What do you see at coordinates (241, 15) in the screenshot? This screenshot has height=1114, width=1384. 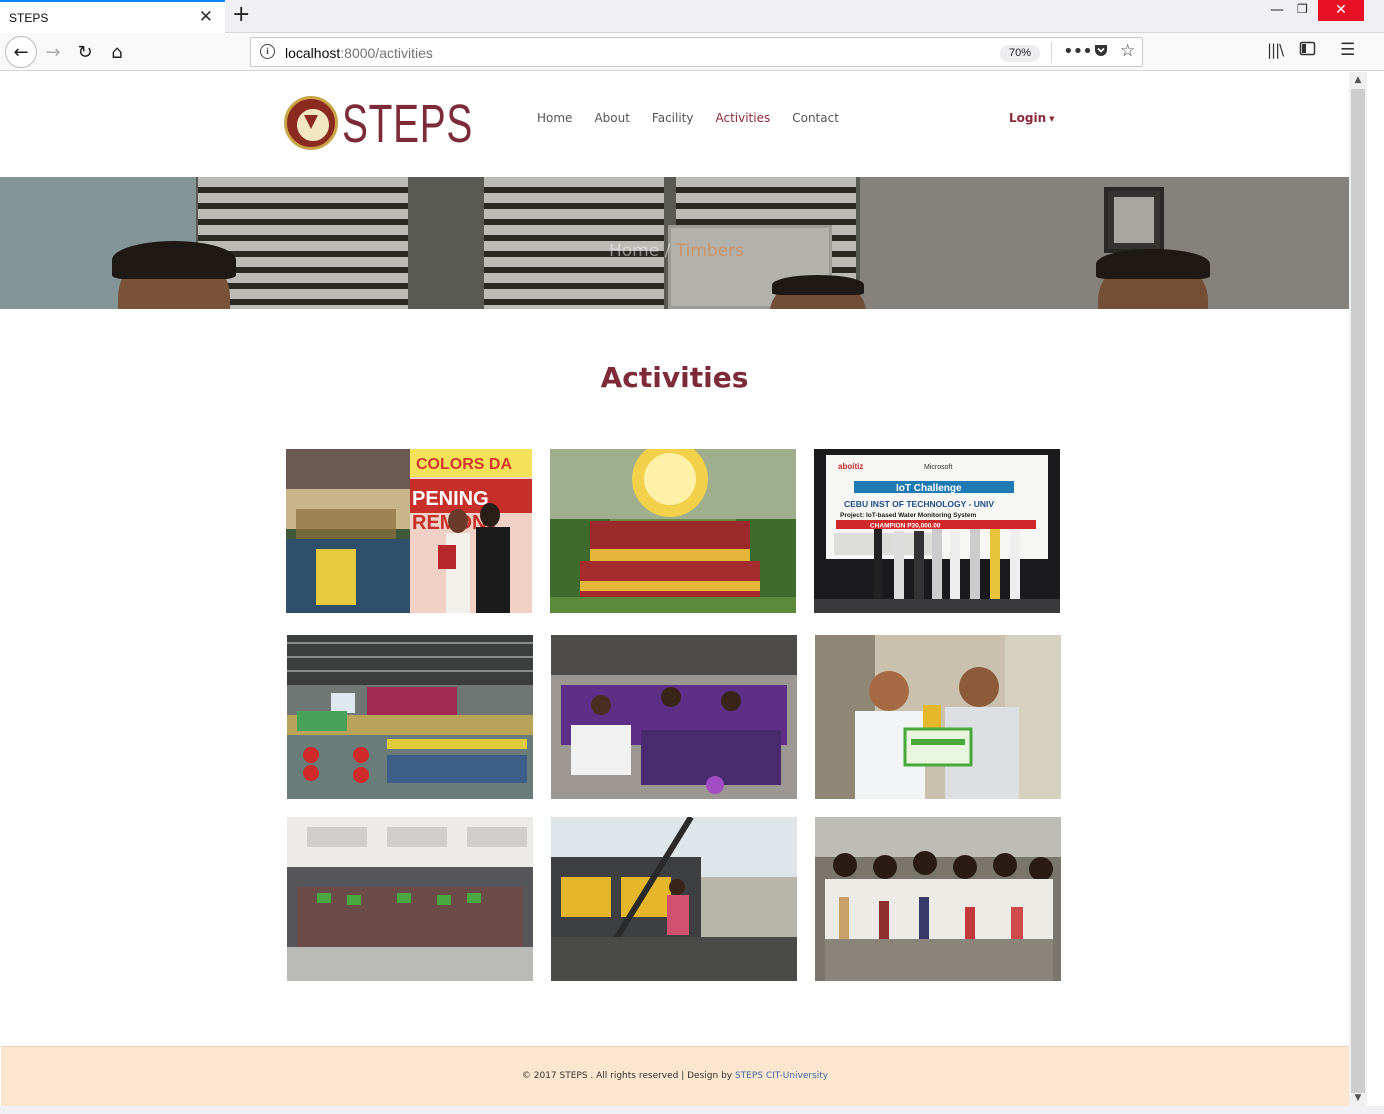 I see `new-tab-icon: +` at bounding box center [241, 15].